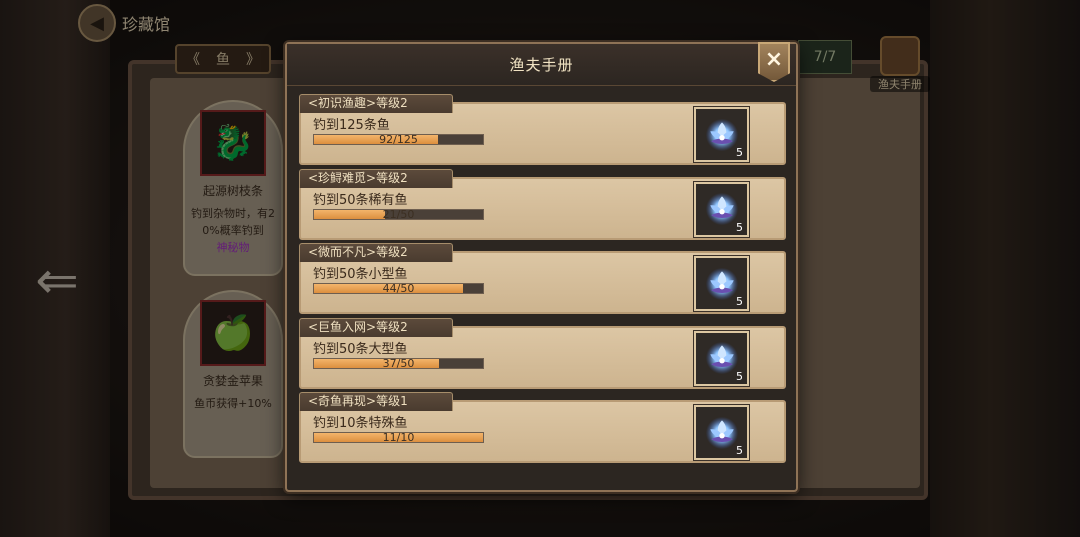  Describe the element at coordinates (360, 423) in the screenshot. I see `quest-description: 钓到10条特殊鱼` at that location.